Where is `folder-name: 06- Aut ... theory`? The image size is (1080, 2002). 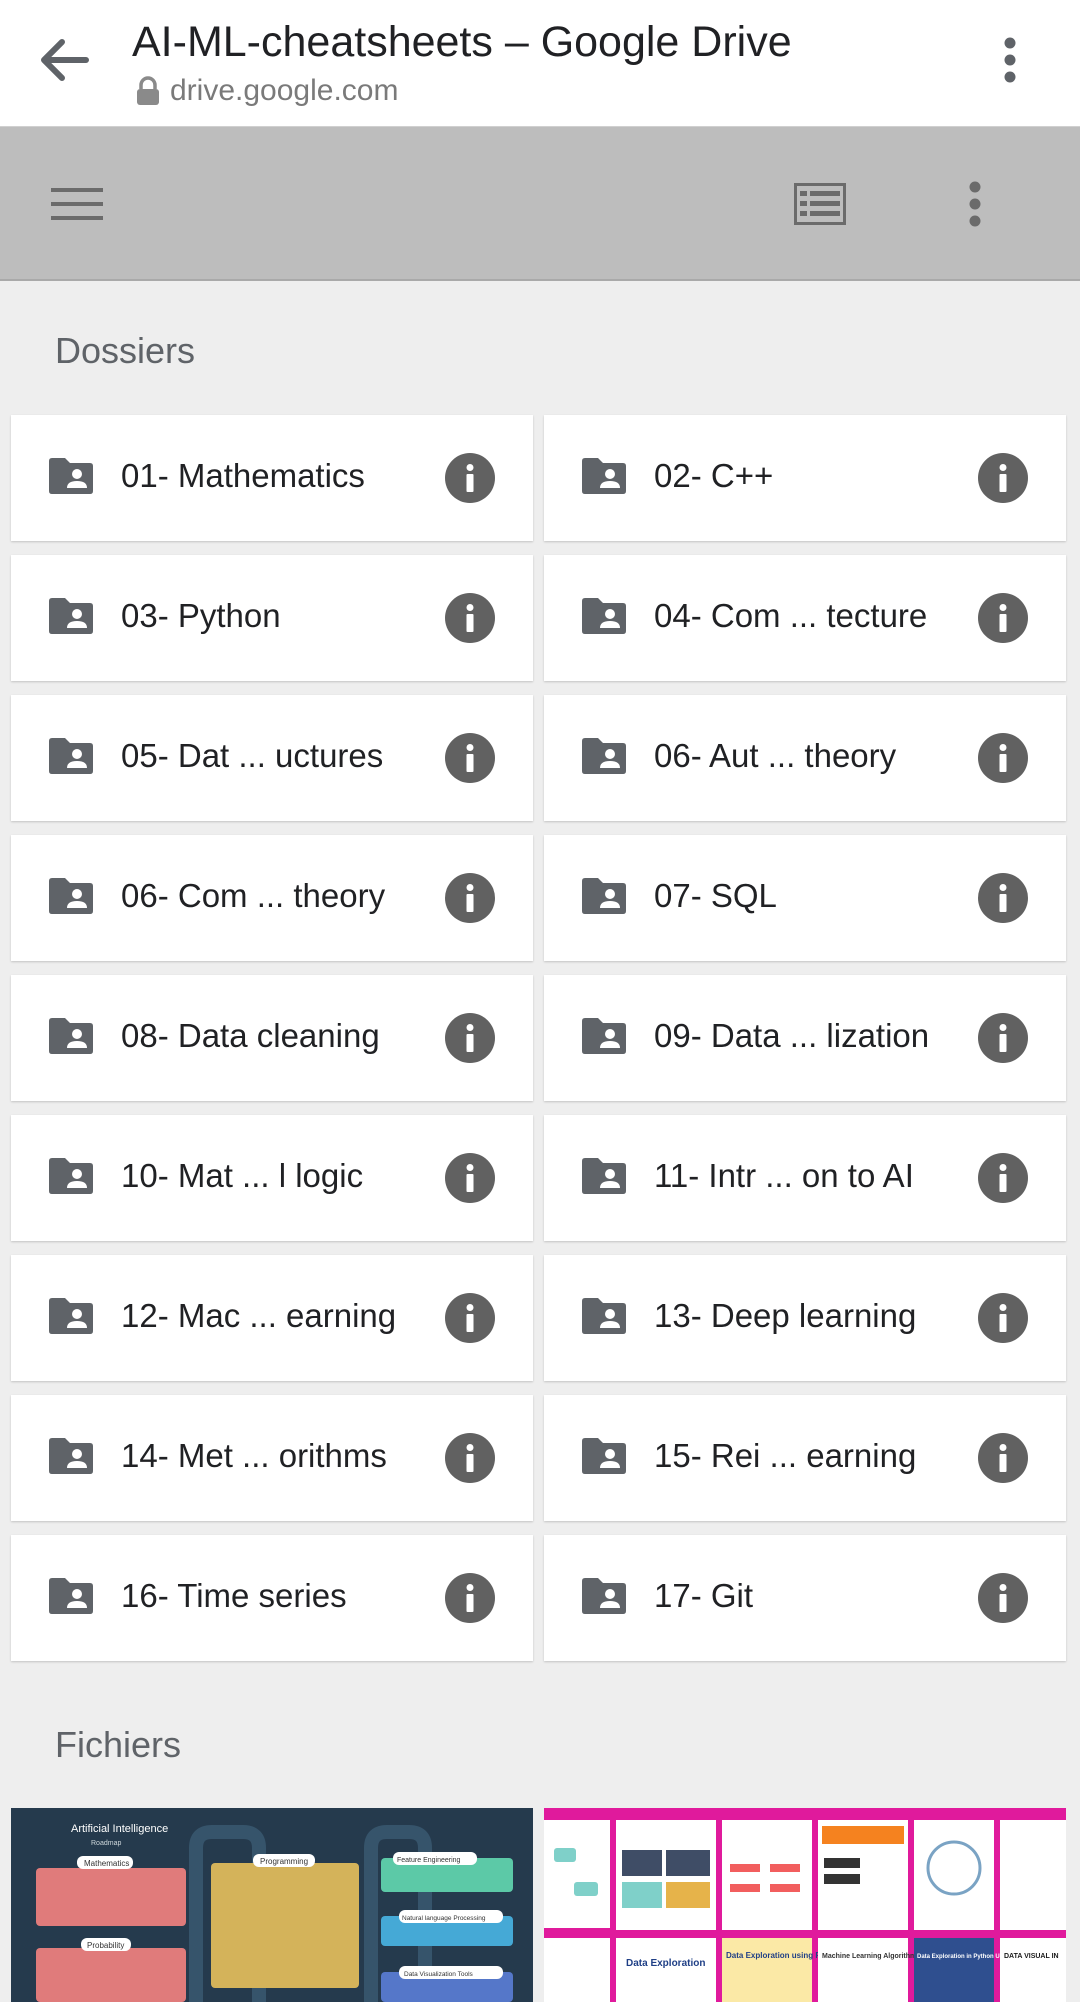
folder-name: 06- Aut ... theory is located at coordinates (775, 755).